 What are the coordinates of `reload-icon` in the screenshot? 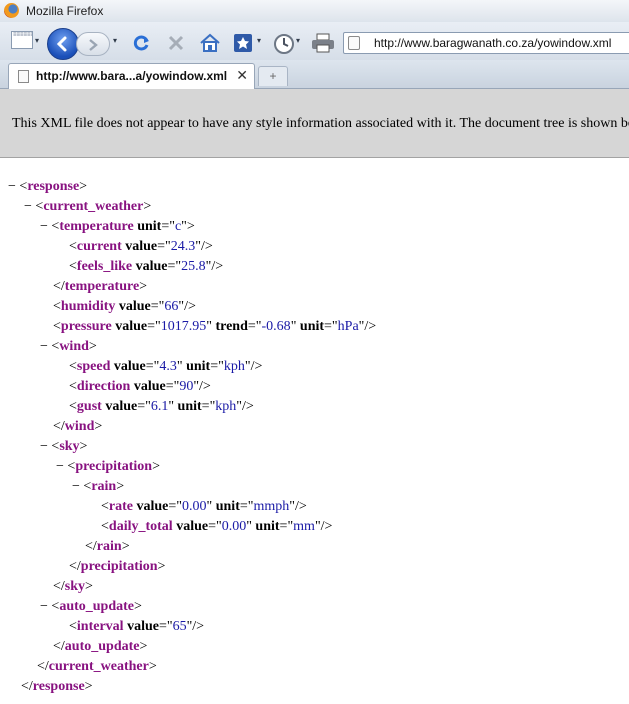 It's located at (141, 43).